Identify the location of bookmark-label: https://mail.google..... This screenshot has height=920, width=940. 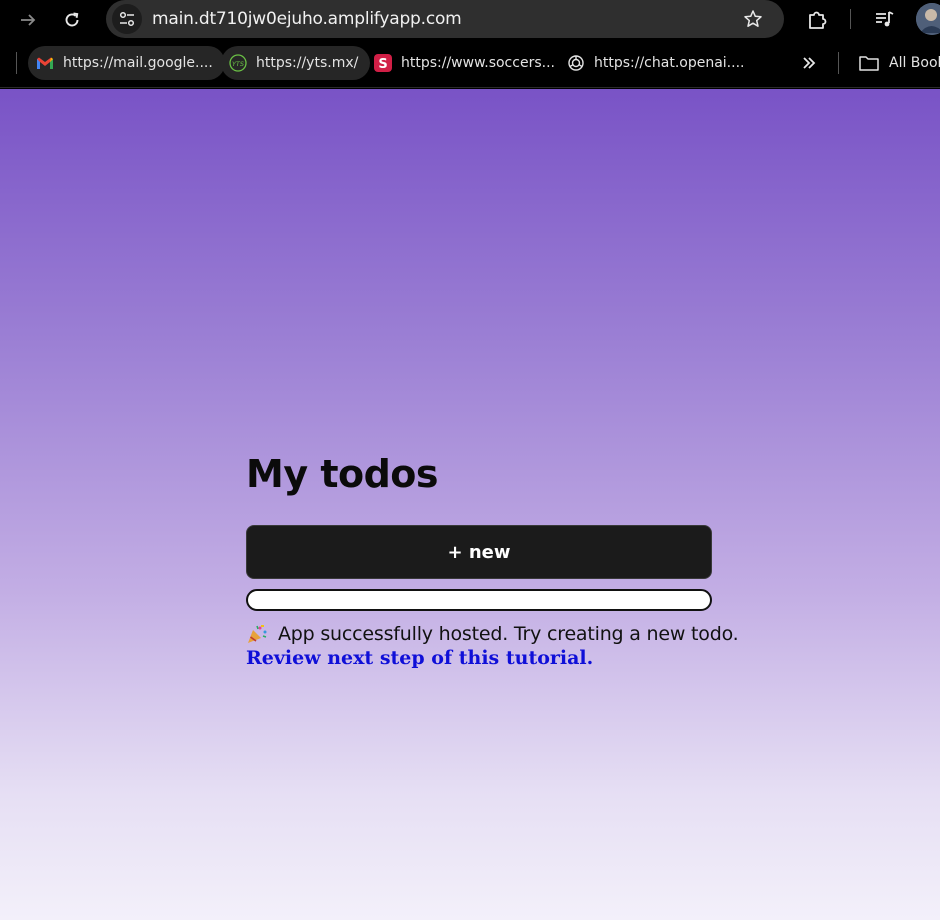
(138, 63).